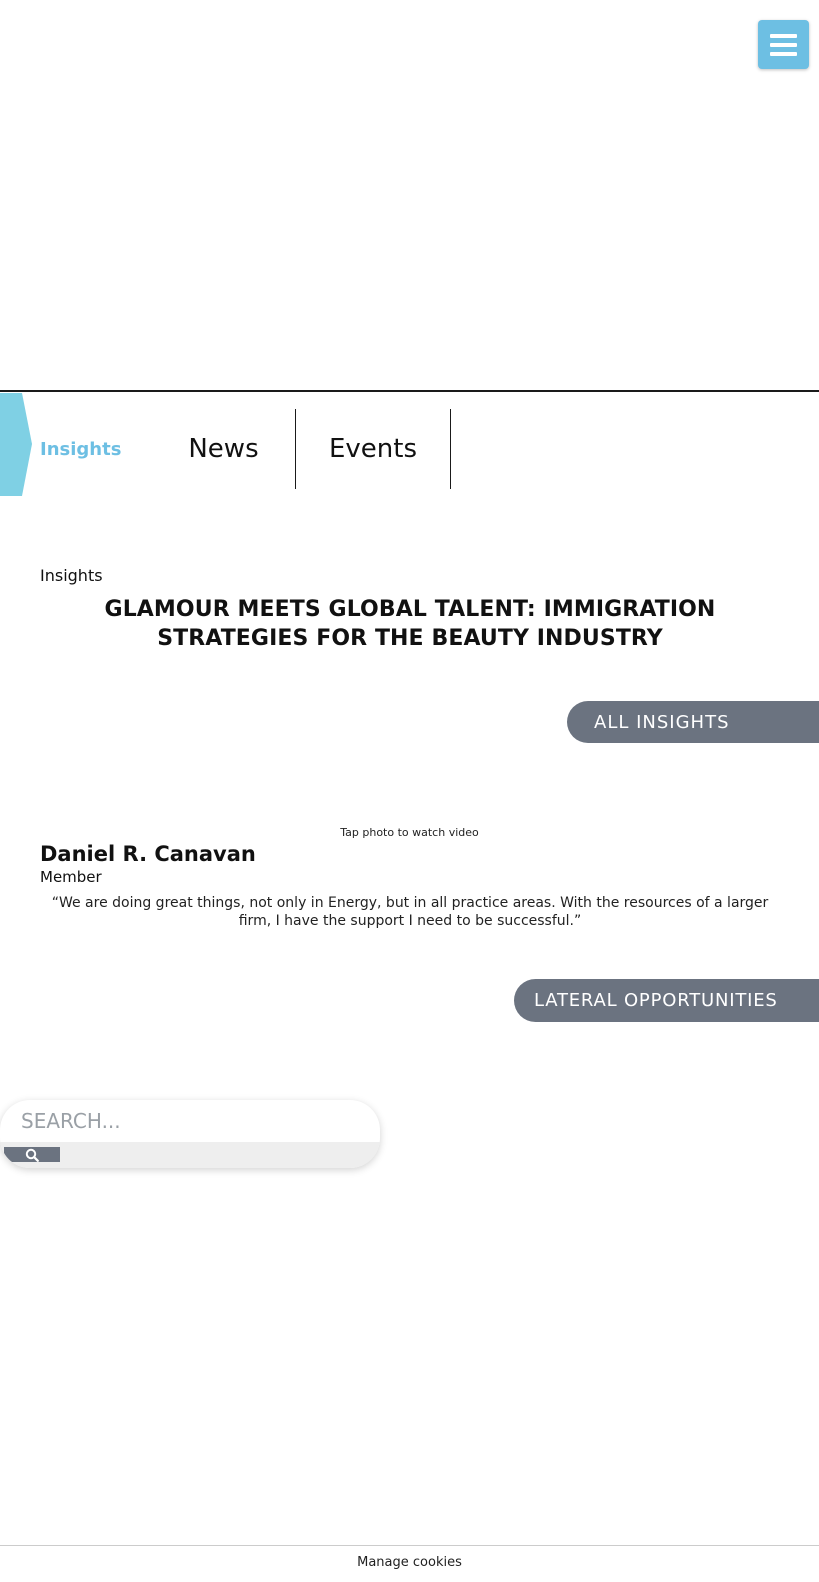 Image resolution: width=819 pixels, height=1582 pixels. I want to click on article-category: Insights, so click(71, 575).